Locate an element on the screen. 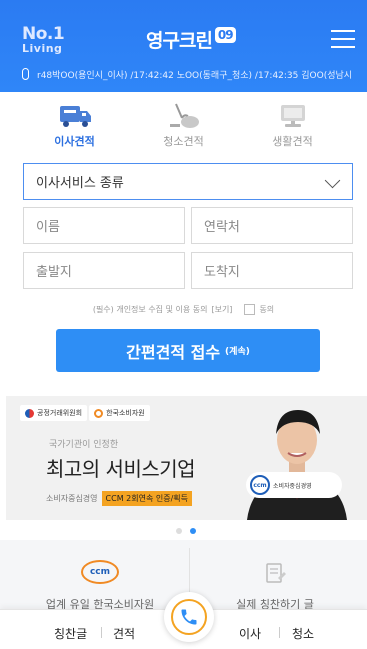  kca-emblem-icon is located at coordinates (99, 413).